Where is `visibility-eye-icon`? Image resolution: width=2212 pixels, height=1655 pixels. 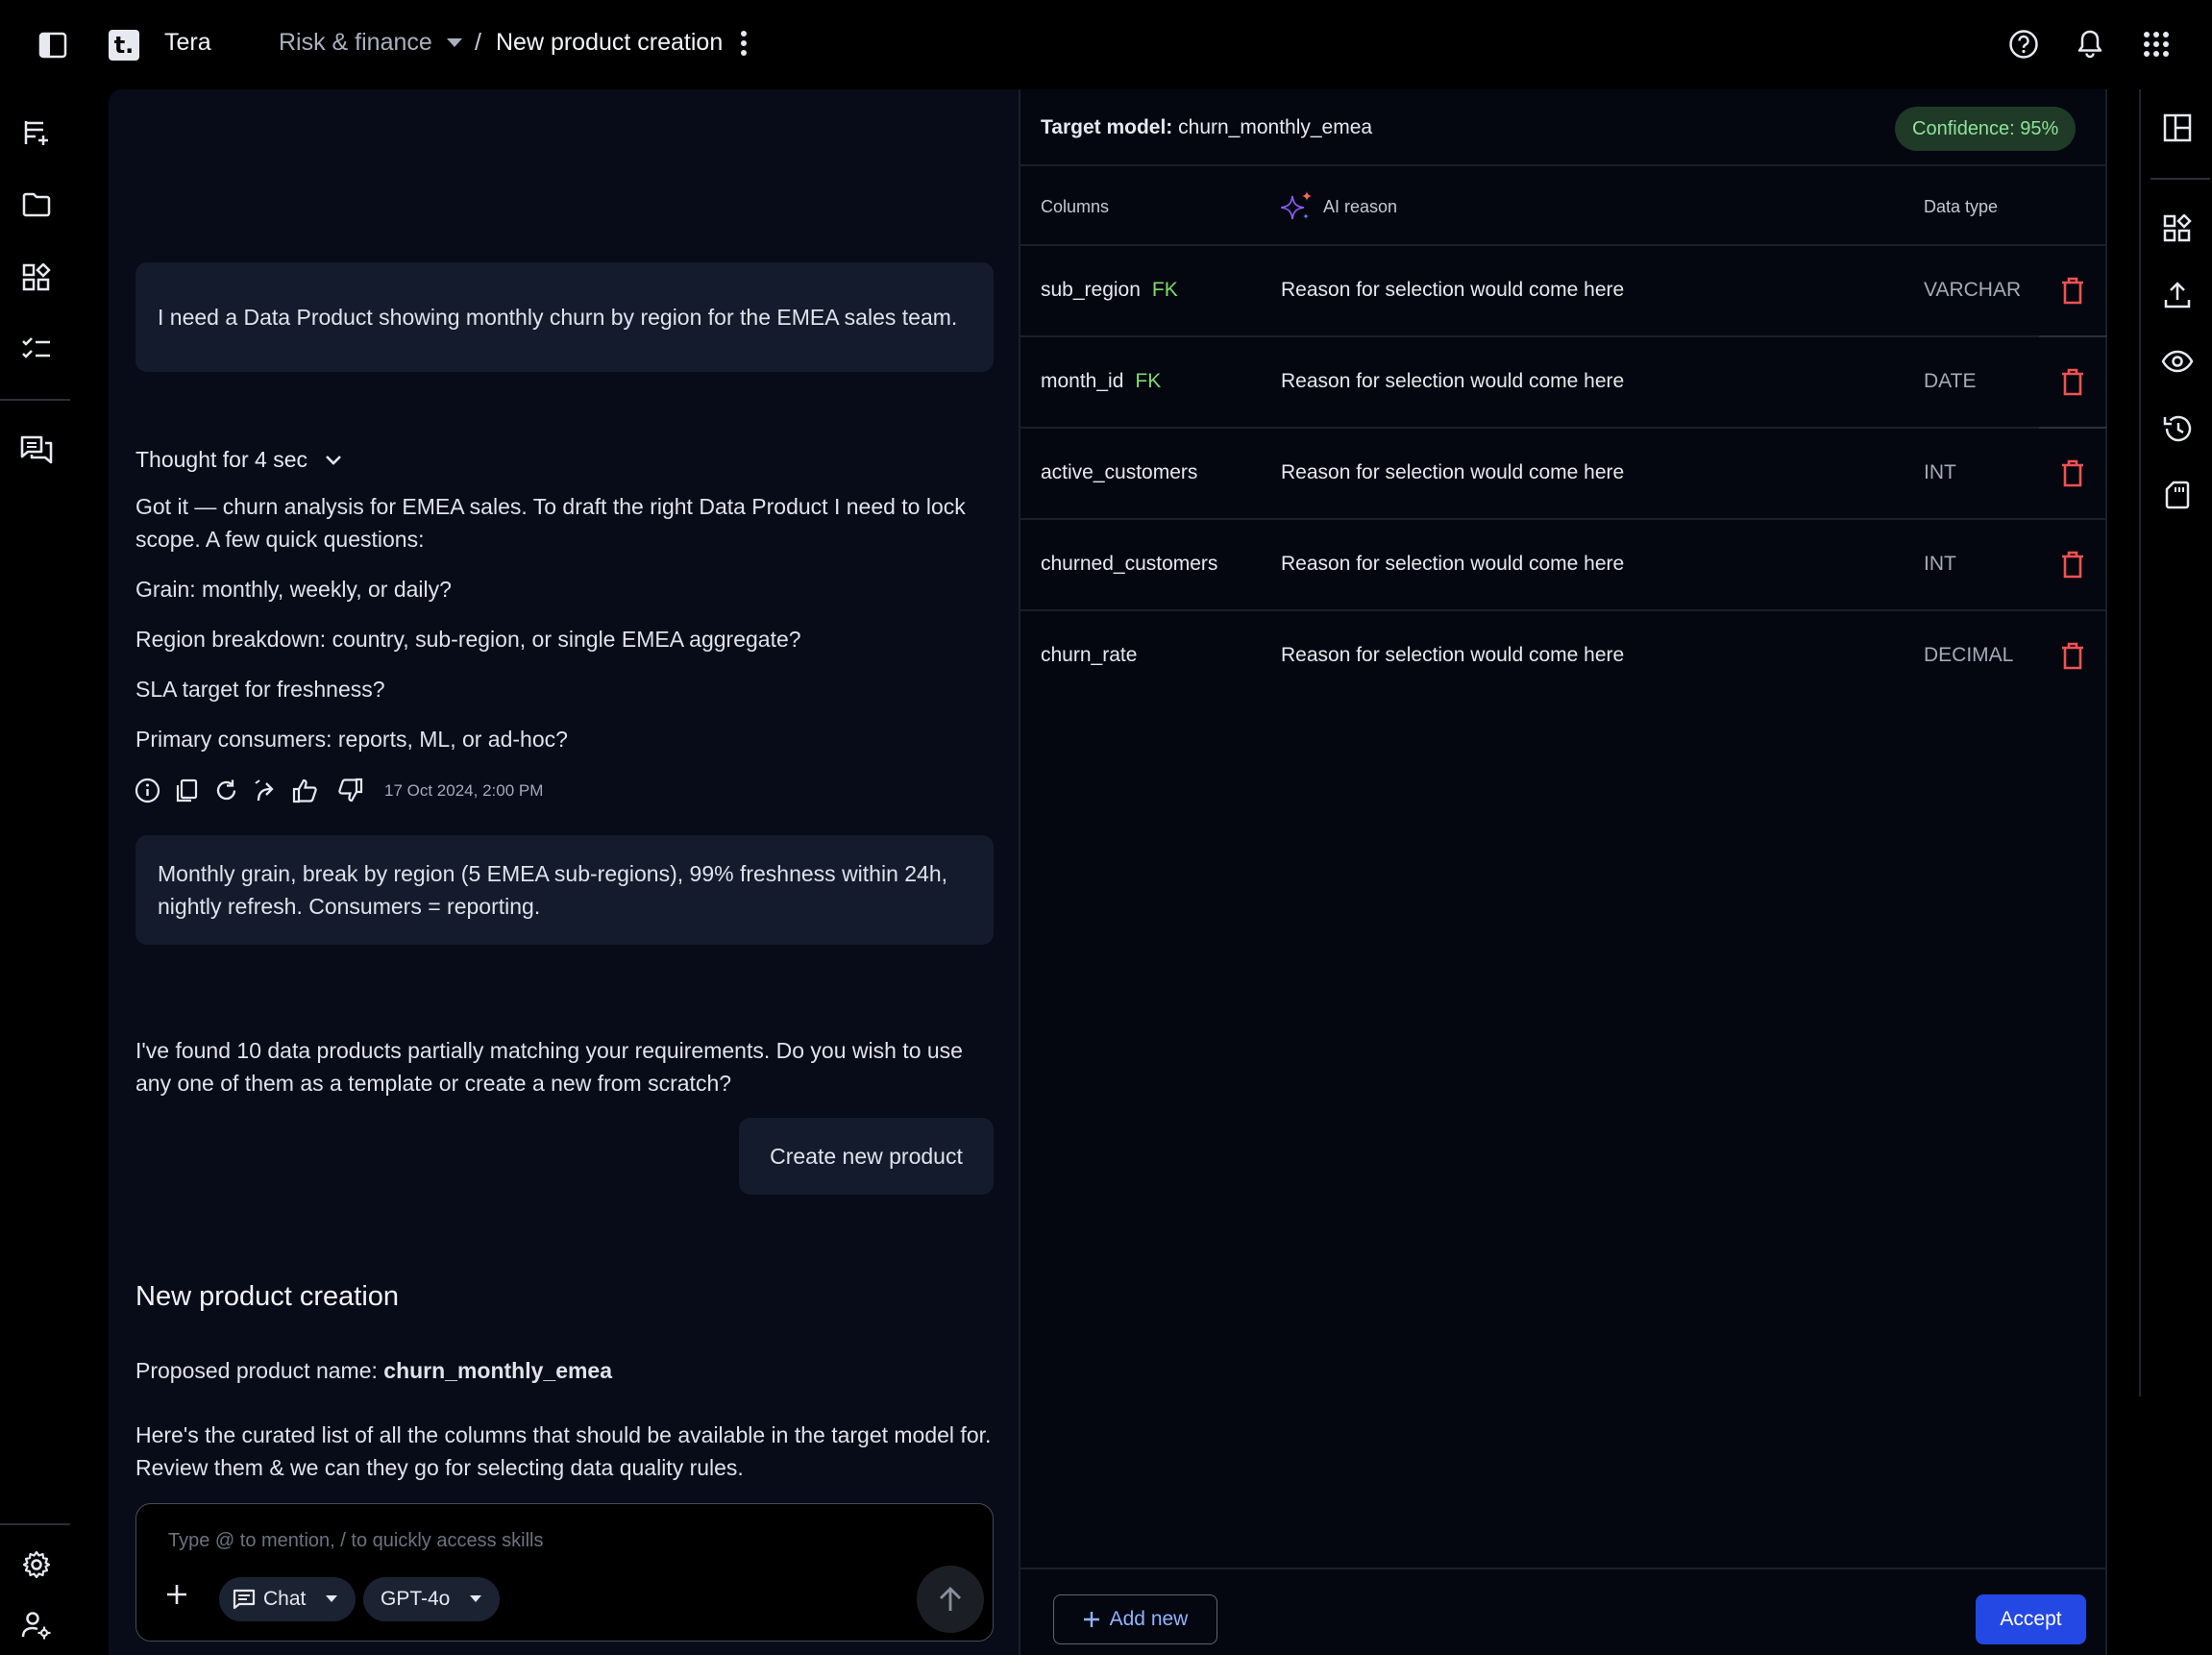 visibility-eye-icon is located at coordinates (2177, 361).